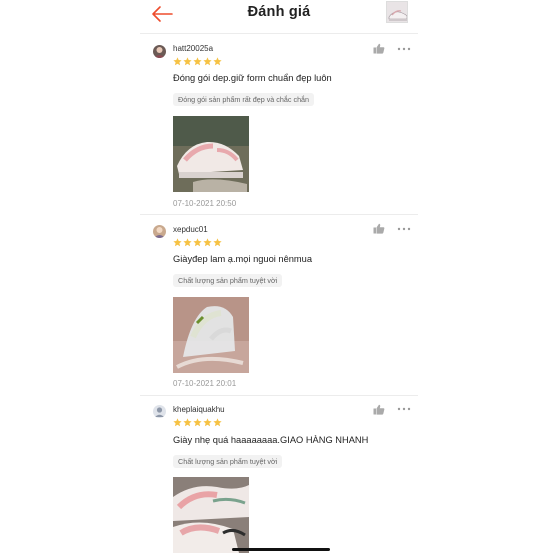 This screenshot has height=558, width=558. What do you see at coordinates (271, 440) in the screenshot?
I see `review-text: Giày nhẹ quá haaaaaaaa.GIAO HÀNG NHANH` at bounding box center [271, 440].